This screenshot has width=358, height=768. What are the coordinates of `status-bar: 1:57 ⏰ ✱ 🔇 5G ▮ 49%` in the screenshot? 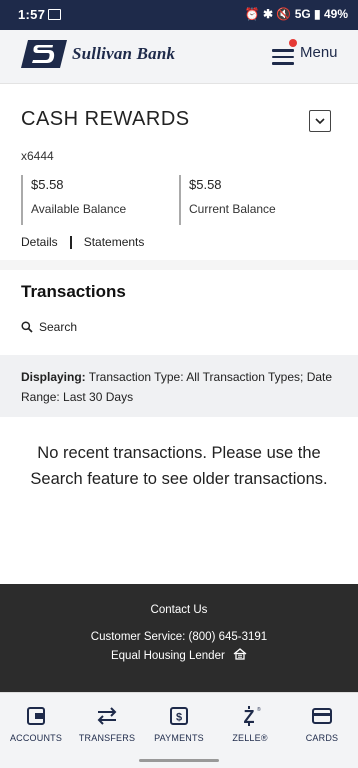 It's located at (179, 15).